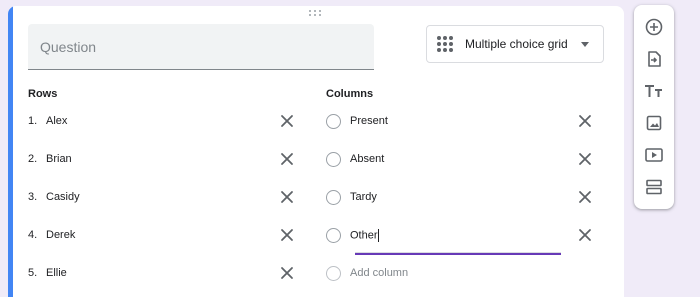 The width and height of the screenshot is (700, 297). I want to click on column-input-active: Other, so click(364, 235).